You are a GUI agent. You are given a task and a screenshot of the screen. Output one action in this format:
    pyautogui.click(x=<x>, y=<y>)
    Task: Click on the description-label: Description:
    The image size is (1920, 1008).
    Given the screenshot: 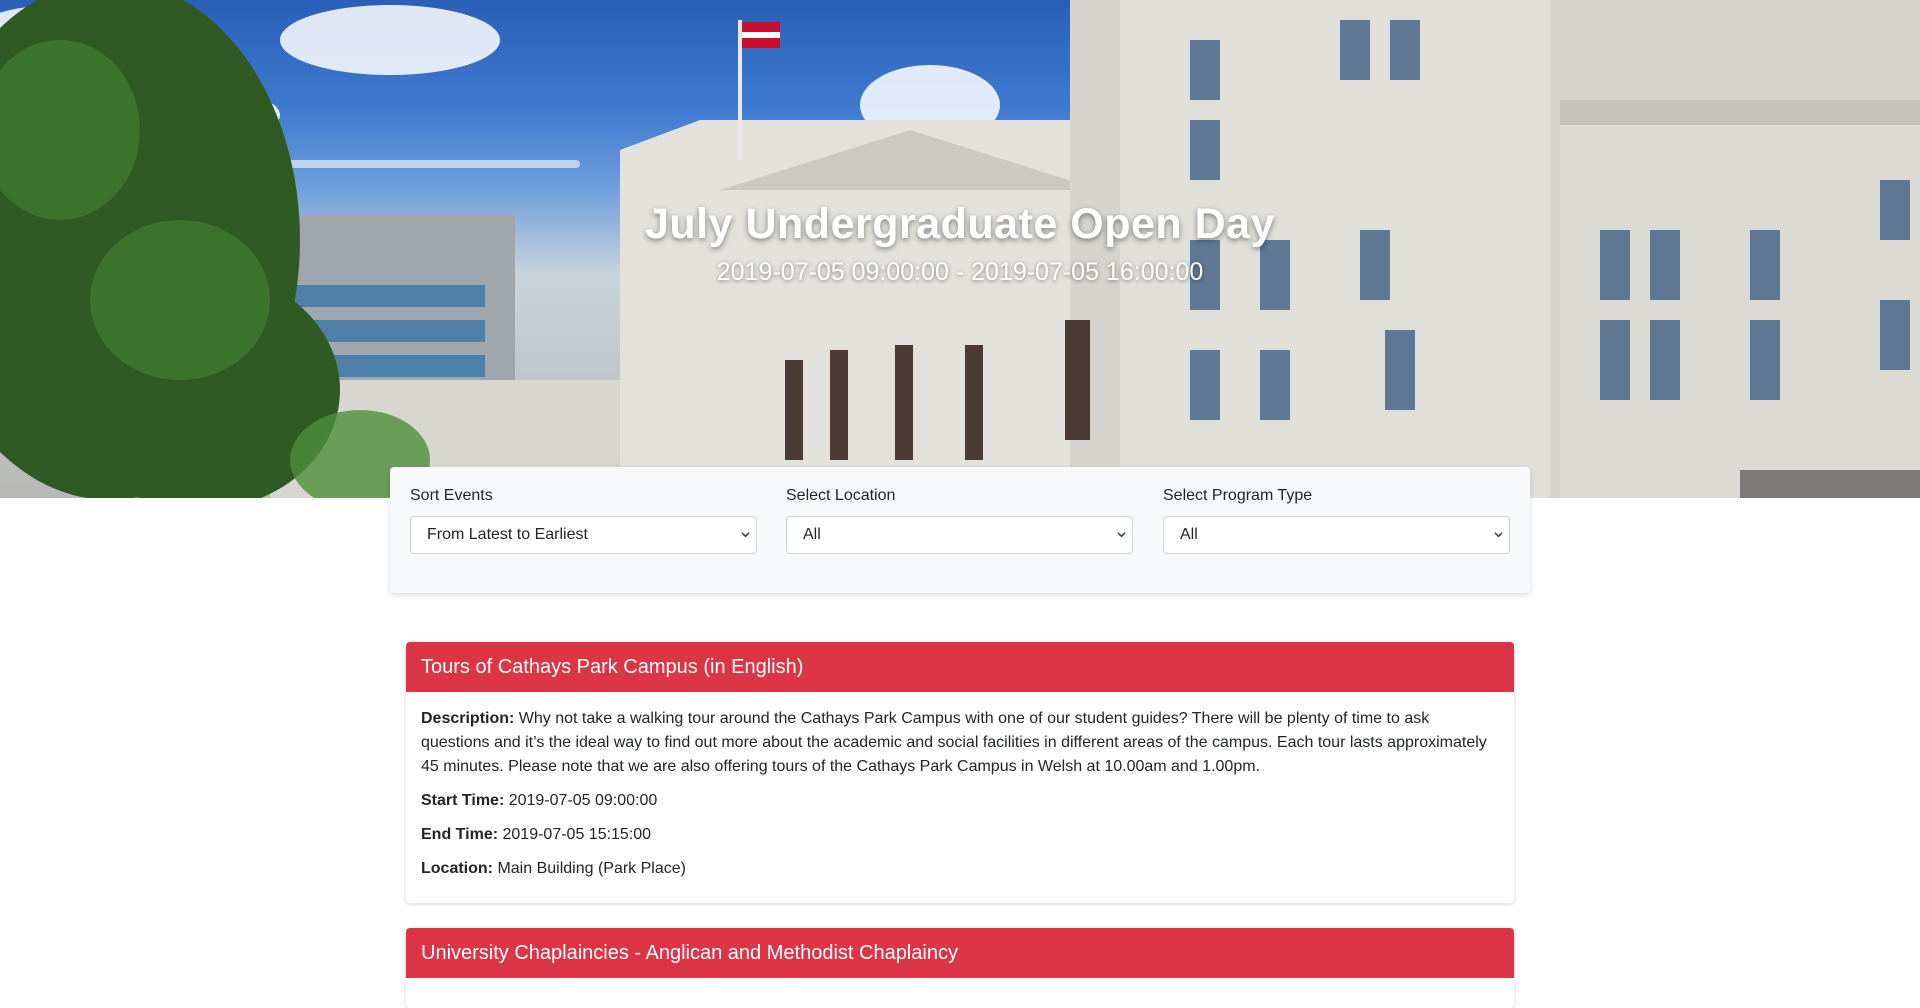 What is the action you would take?
    pyautogui.click(x=468, y=718)
    